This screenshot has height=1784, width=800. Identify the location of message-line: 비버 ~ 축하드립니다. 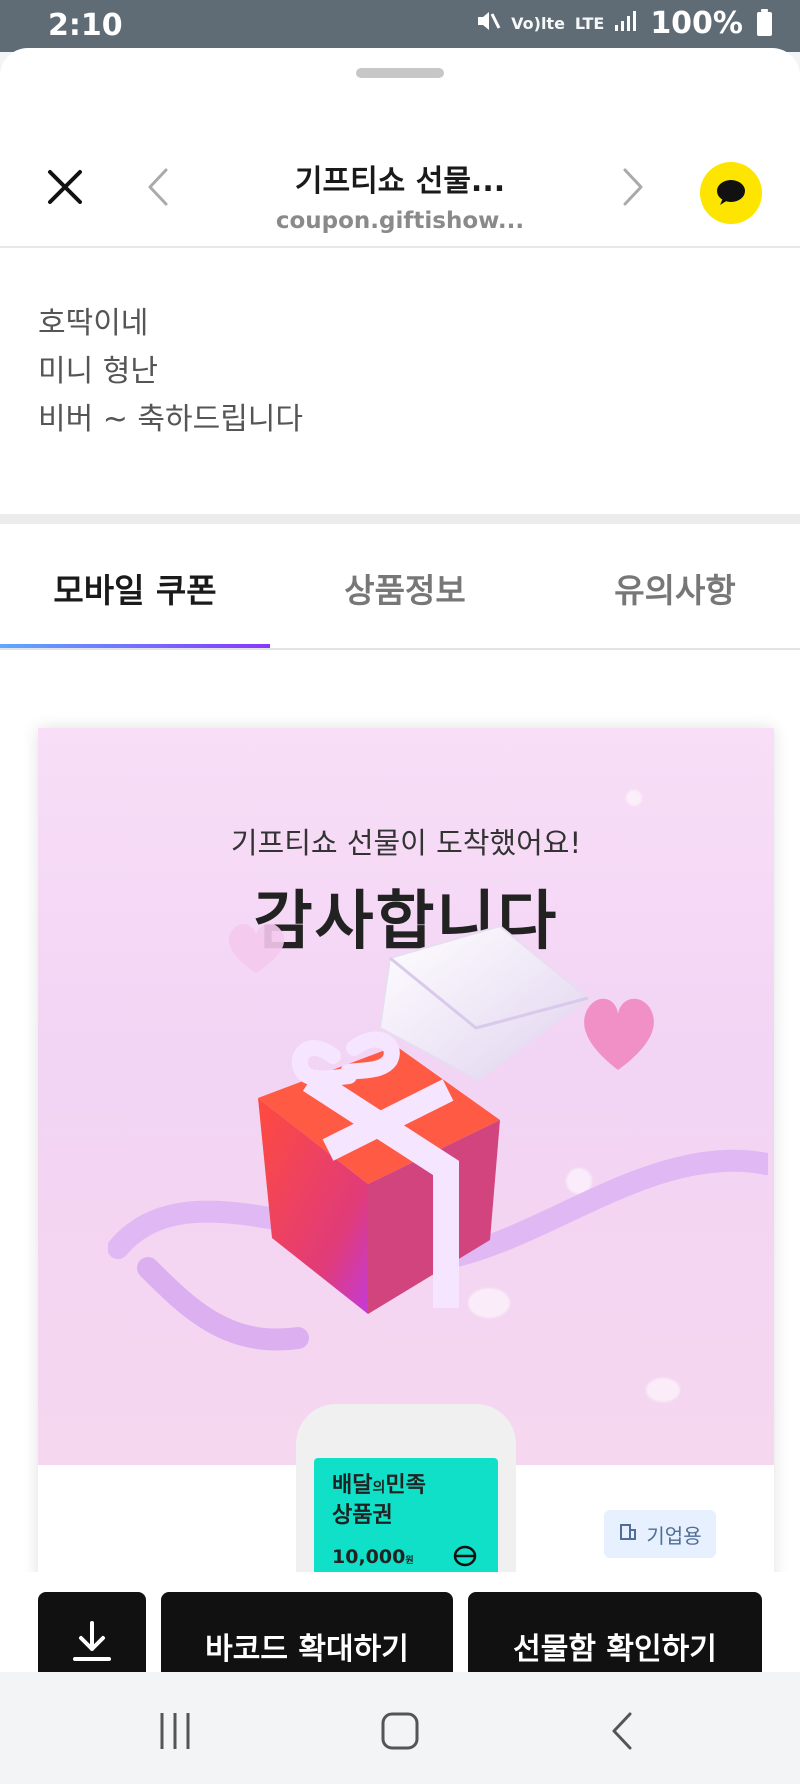
(171, 419).